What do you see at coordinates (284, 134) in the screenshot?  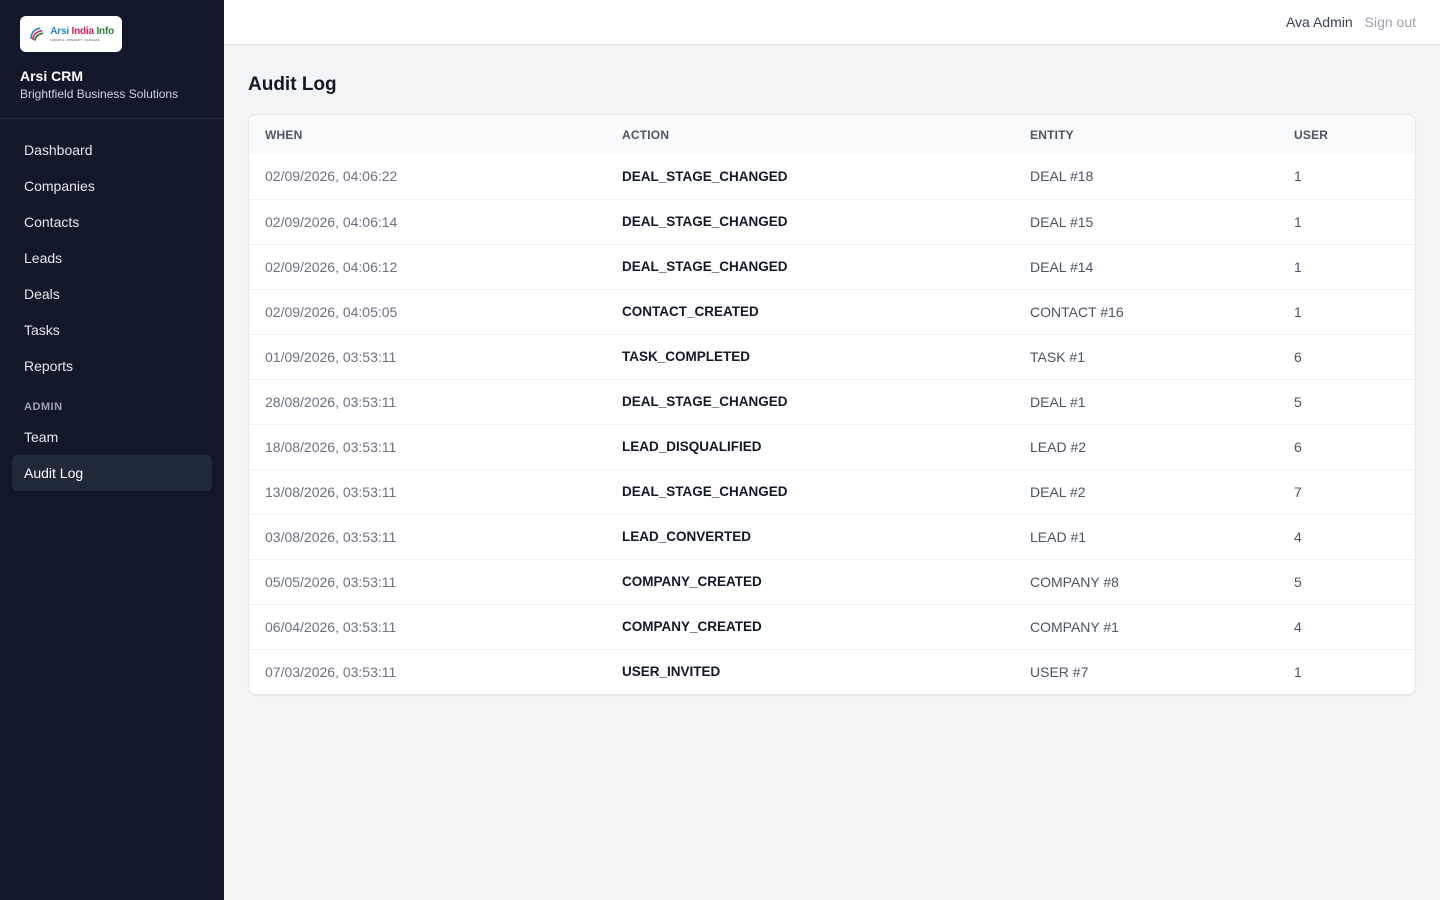 I see `column-header-when: When` at bounding box center [284, 134].